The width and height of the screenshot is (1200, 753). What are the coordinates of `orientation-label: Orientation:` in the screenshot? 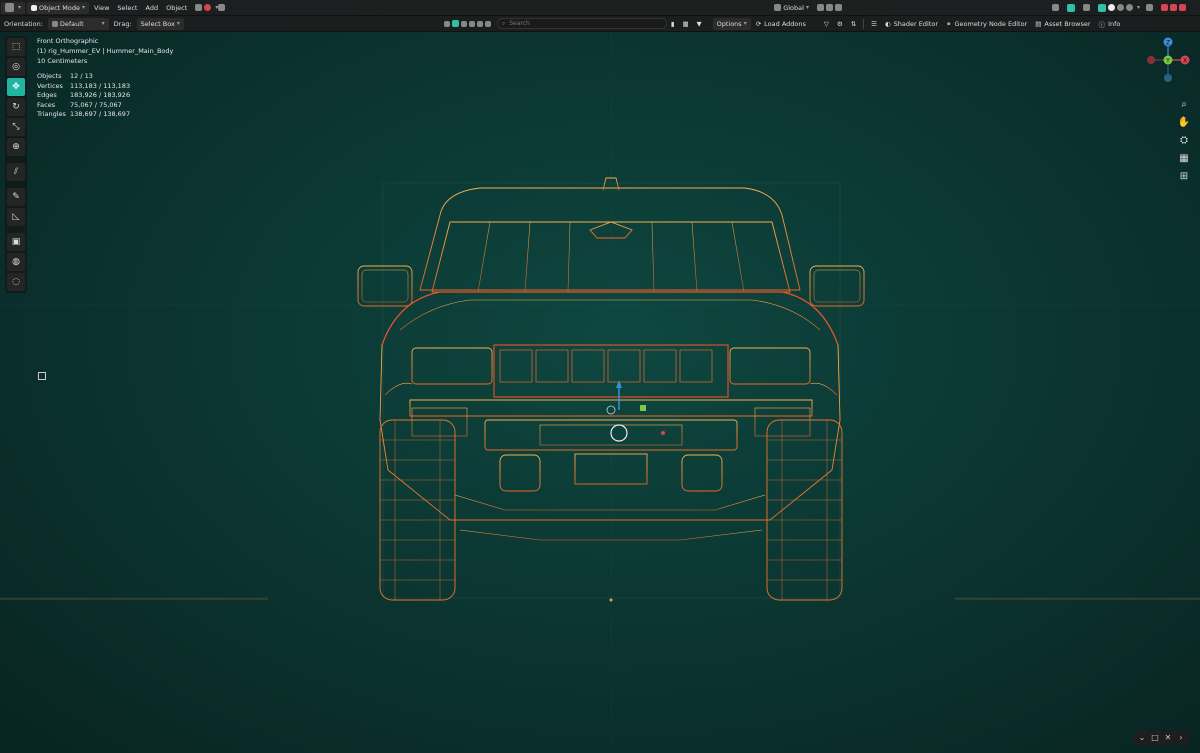 It's located at (23, 23).